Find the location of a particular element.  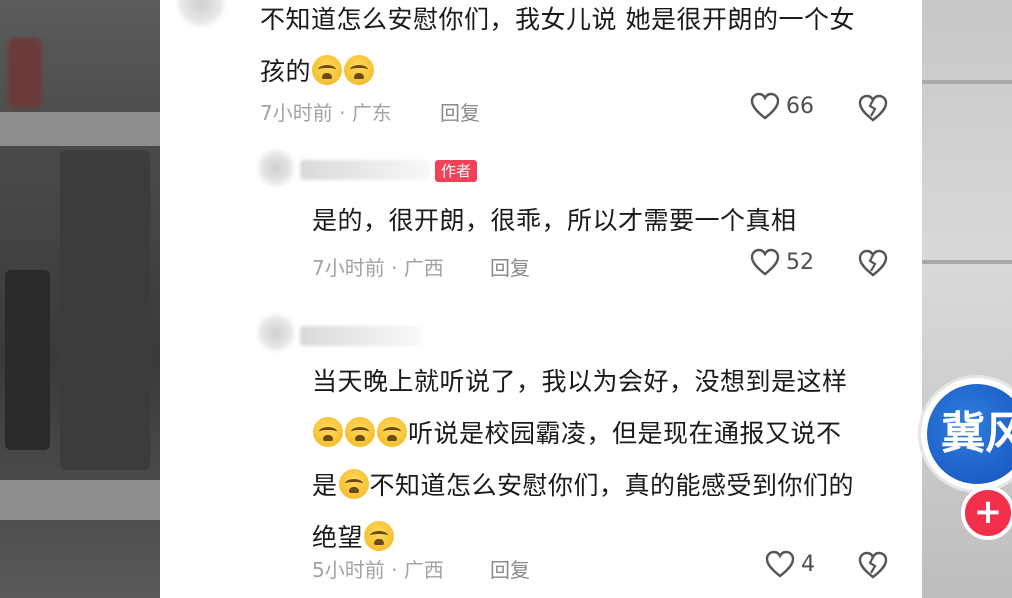

like-button: 4 is located at coordinates (790, 564).